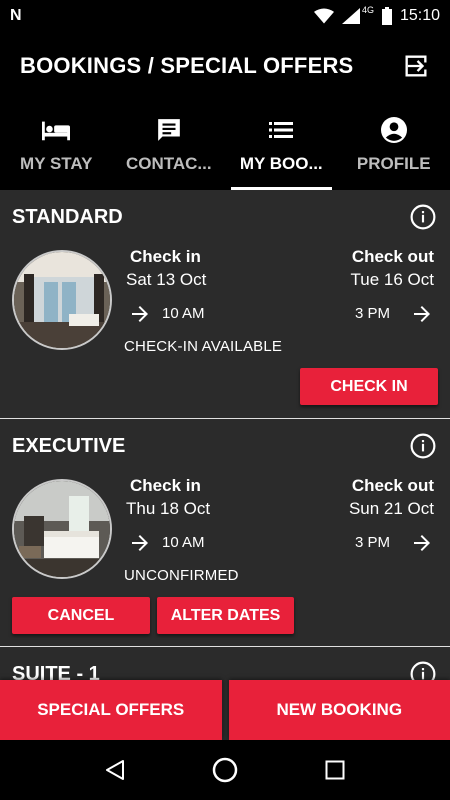  Describe the element at coordinates (225, 615) in the screenshot. I see `alter-dates-button: ALTER DATES` at that location.